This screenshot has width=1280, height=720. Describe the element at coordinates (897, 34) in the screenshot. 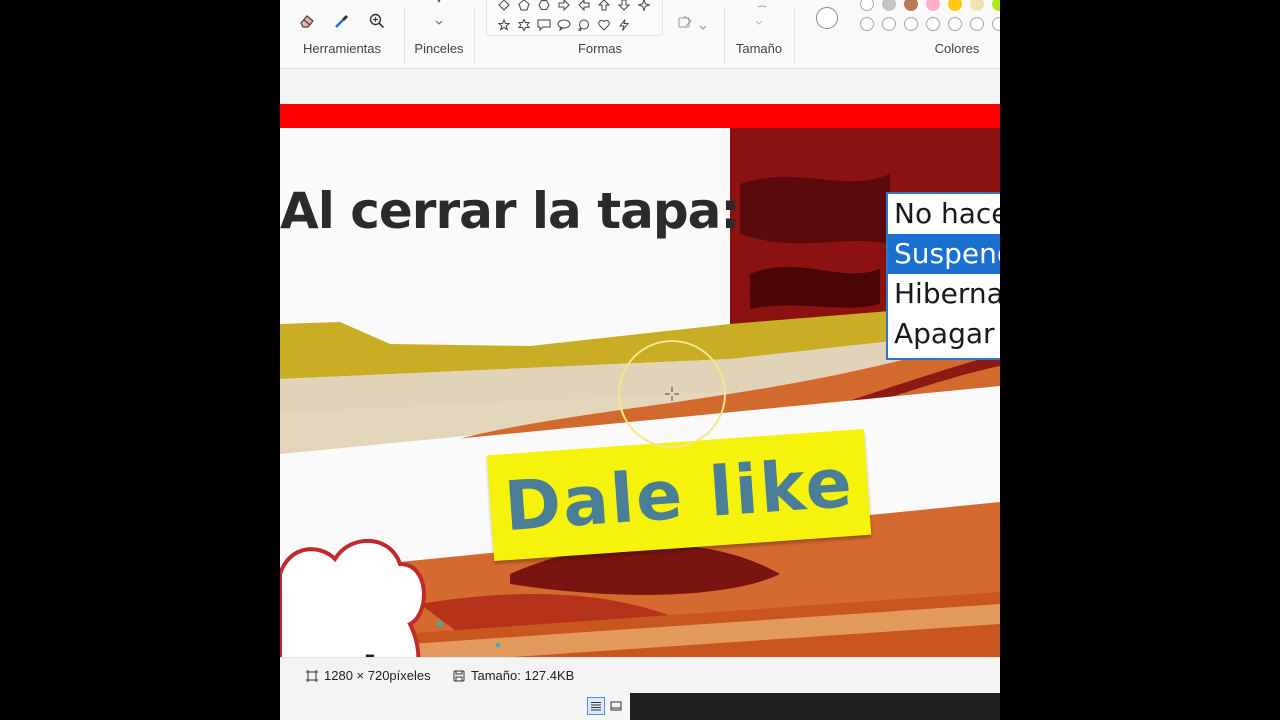

I see `colors-group: Colores` at that location.